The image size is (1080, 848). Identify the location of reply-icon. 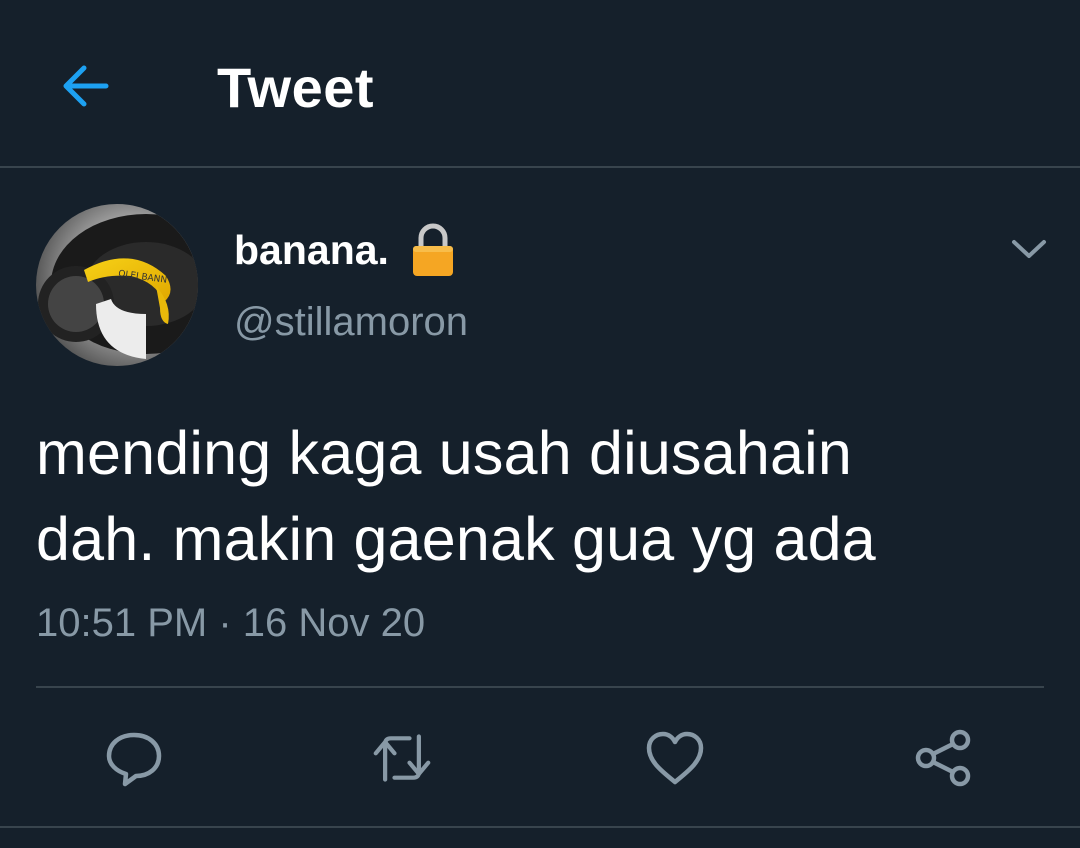
(134, 759).